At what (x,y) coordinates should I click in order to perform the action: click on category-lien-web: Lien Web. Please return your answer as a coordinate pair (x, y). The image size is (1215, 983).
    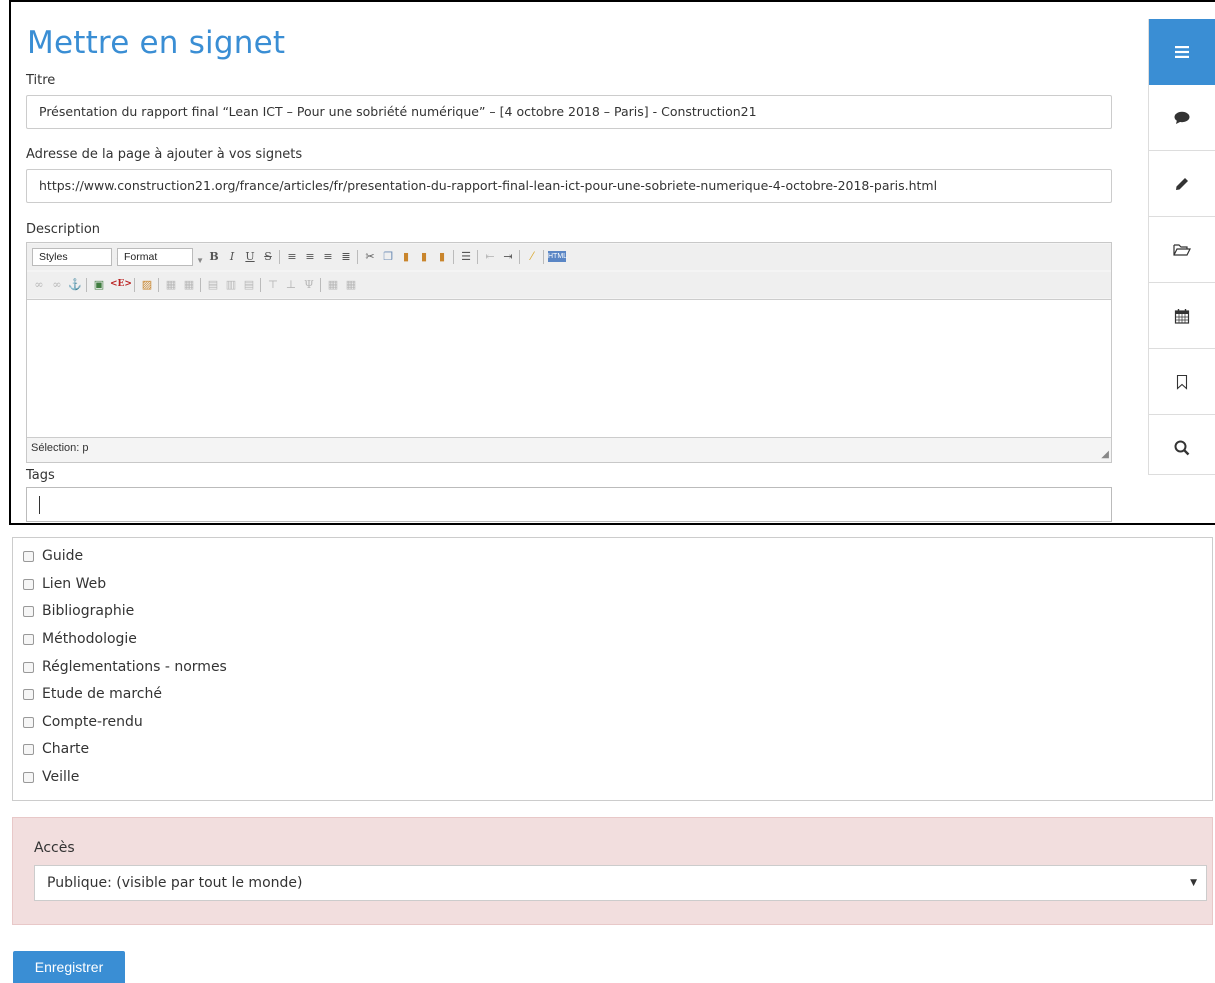
    Looking at the image, I should click on (64, 584).